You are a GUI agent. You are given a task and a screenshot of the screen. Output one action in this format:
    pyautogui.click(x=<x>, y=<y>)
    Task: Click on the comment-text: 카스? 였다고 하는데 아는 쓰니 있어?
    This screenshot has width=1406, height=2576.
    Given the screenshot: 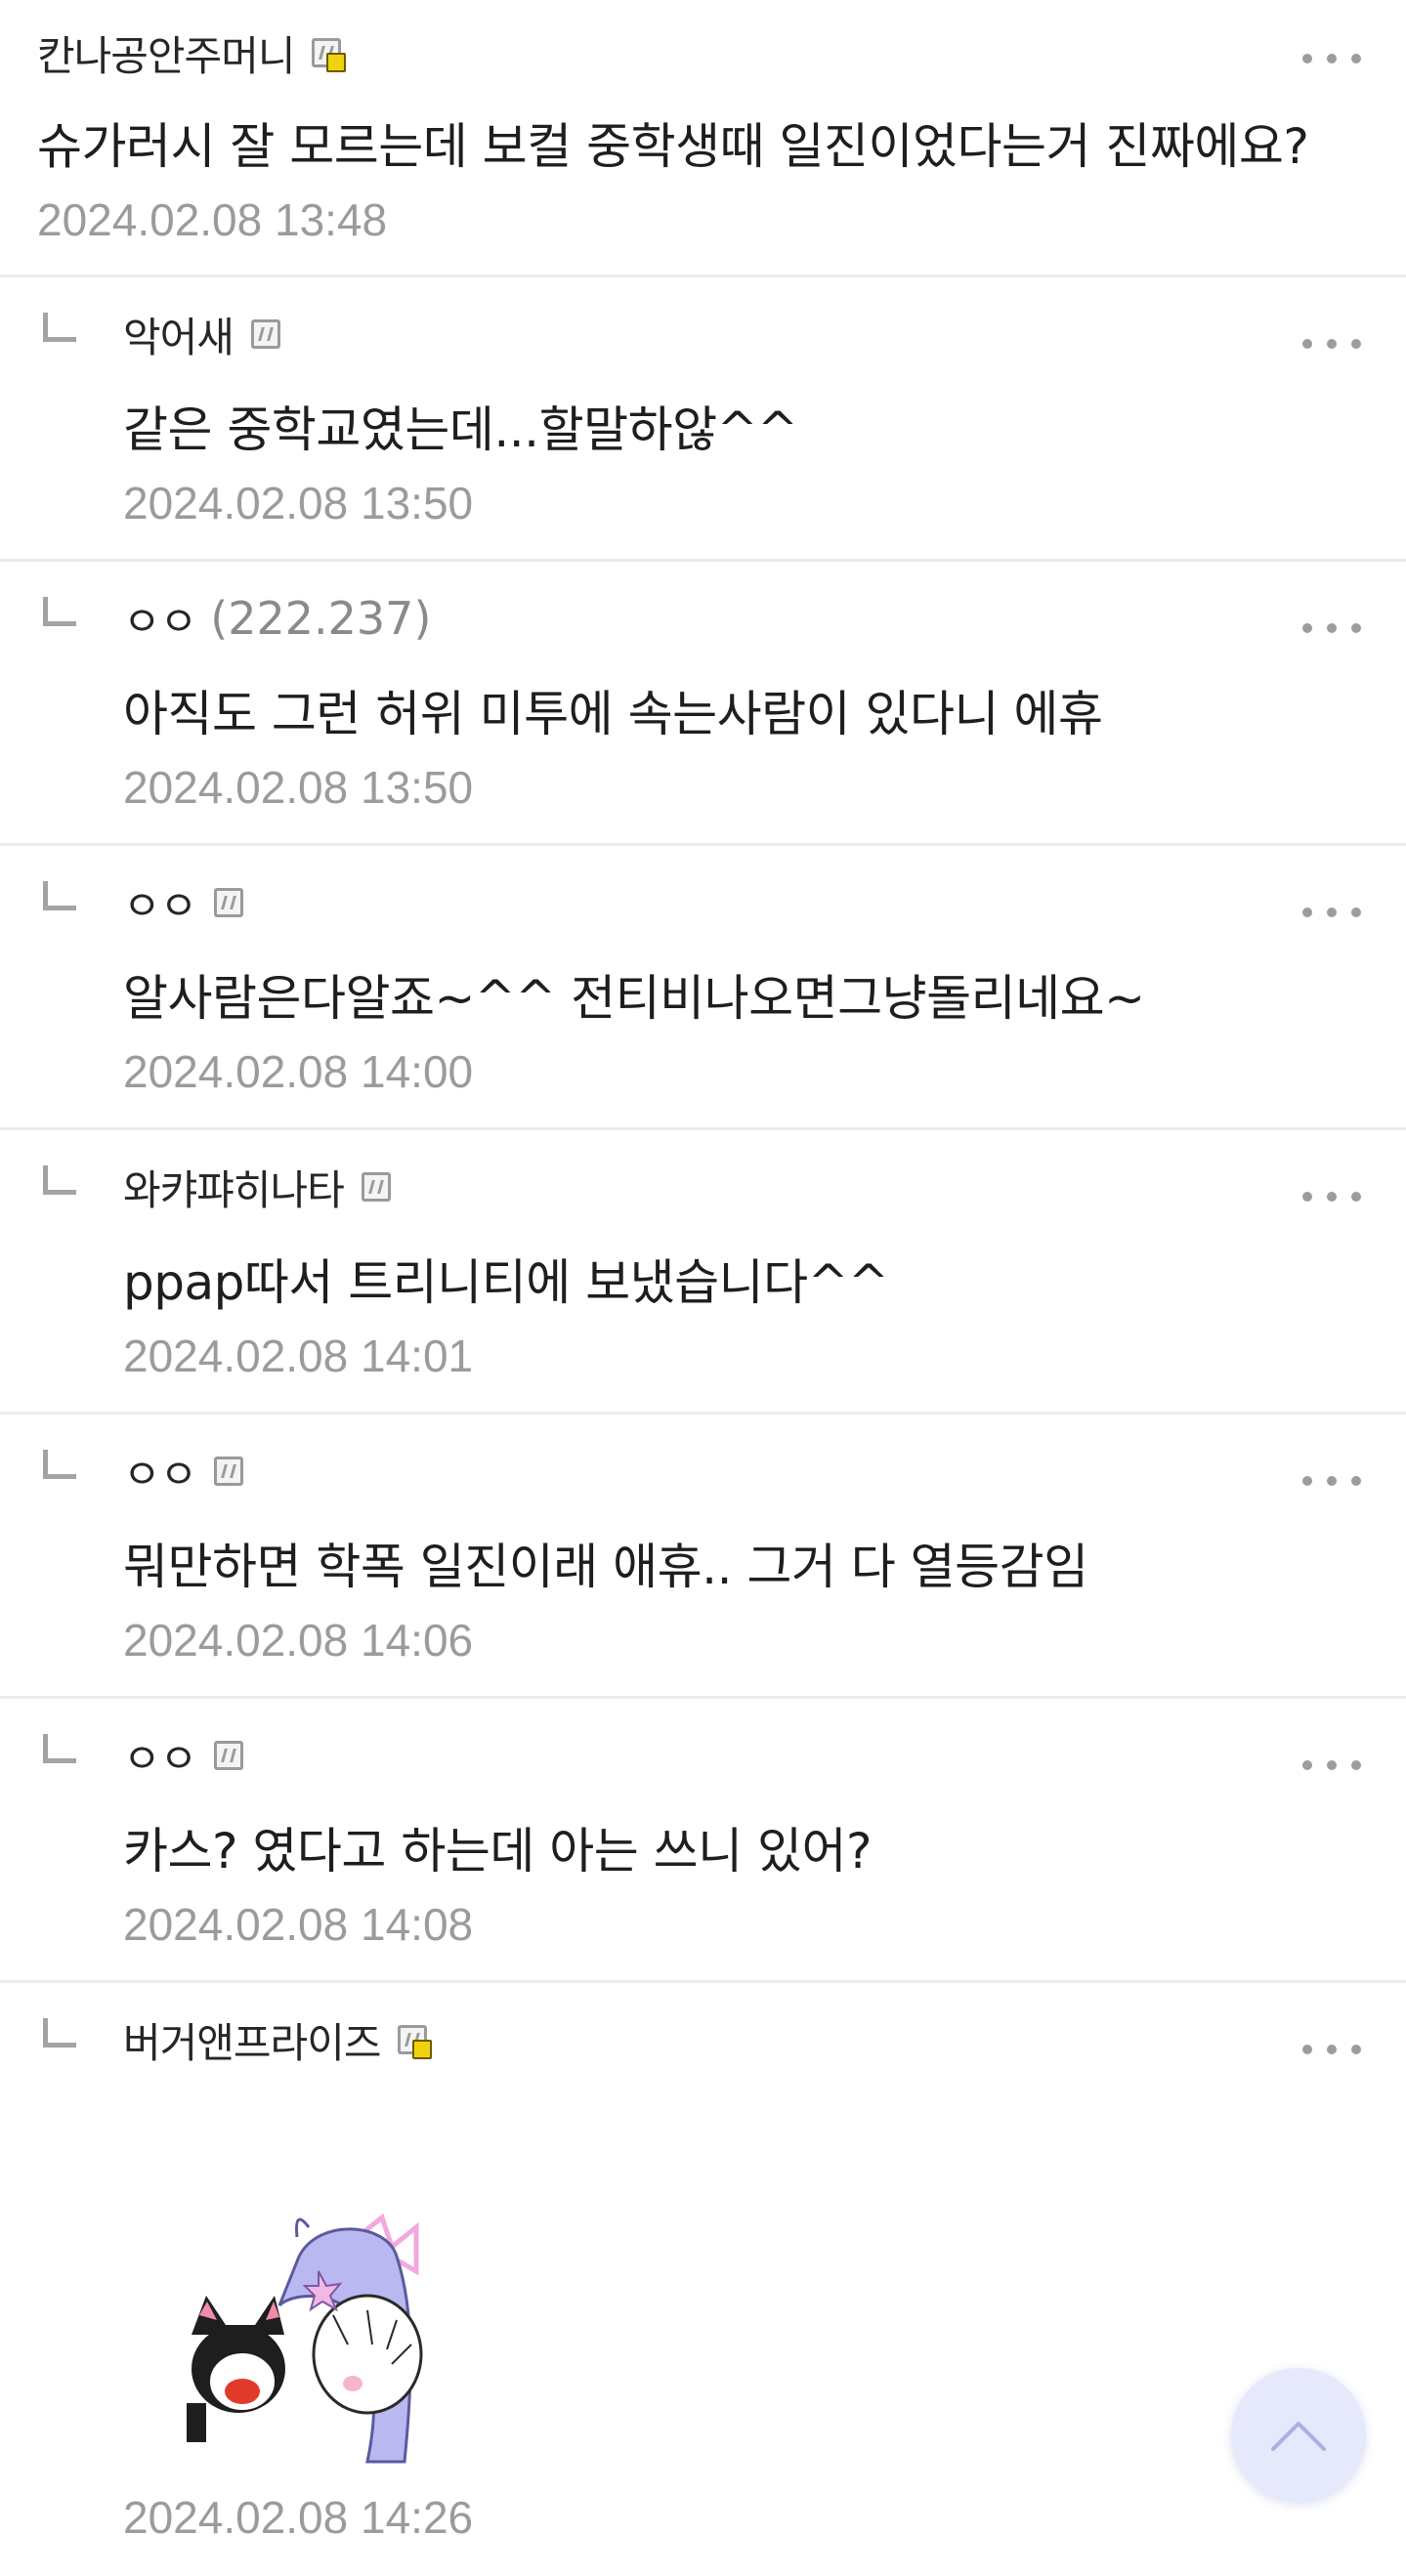 What is the action you would take?
    pyautogui.click(x=498, y=1851)
    